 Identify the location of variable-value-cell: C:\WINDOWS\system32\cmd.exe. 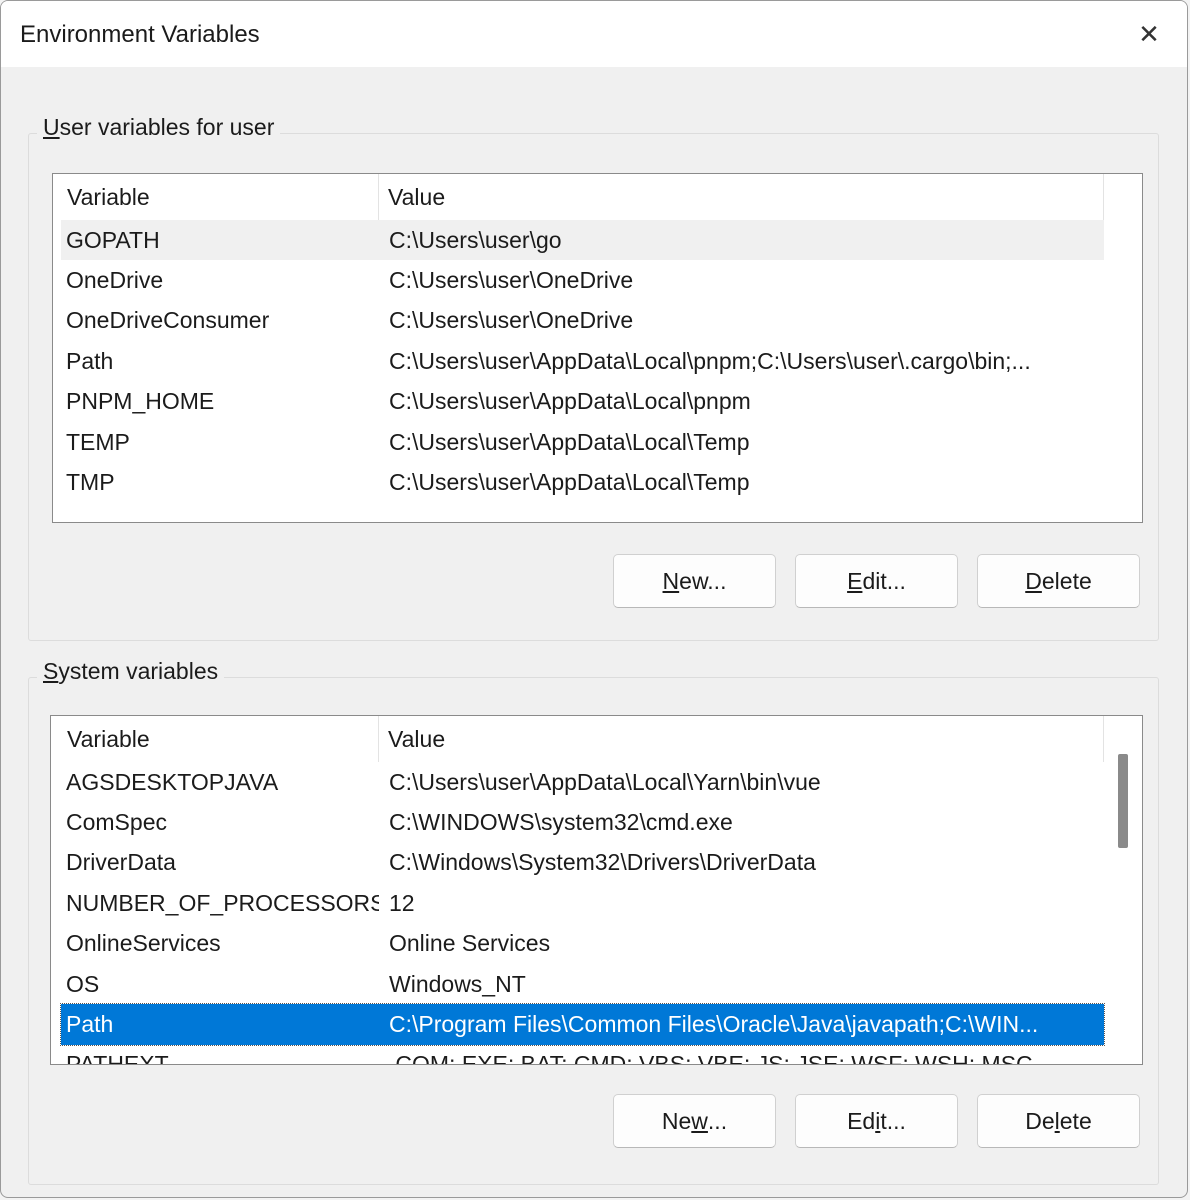
(741, 822).